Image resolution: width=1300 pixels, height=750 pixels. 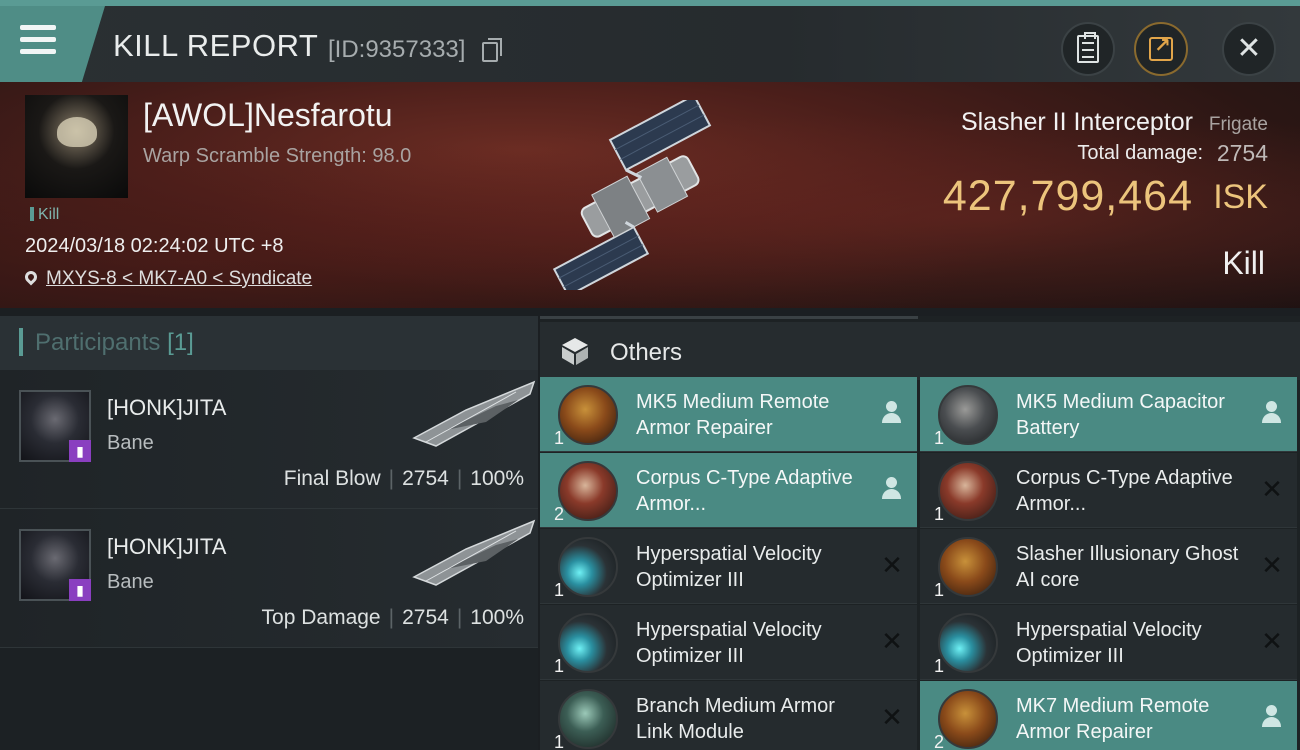 What do you see at coordinates (588, 719) in the screenshot?
I see `armor-link-icon` at bounding box center [588, 719].